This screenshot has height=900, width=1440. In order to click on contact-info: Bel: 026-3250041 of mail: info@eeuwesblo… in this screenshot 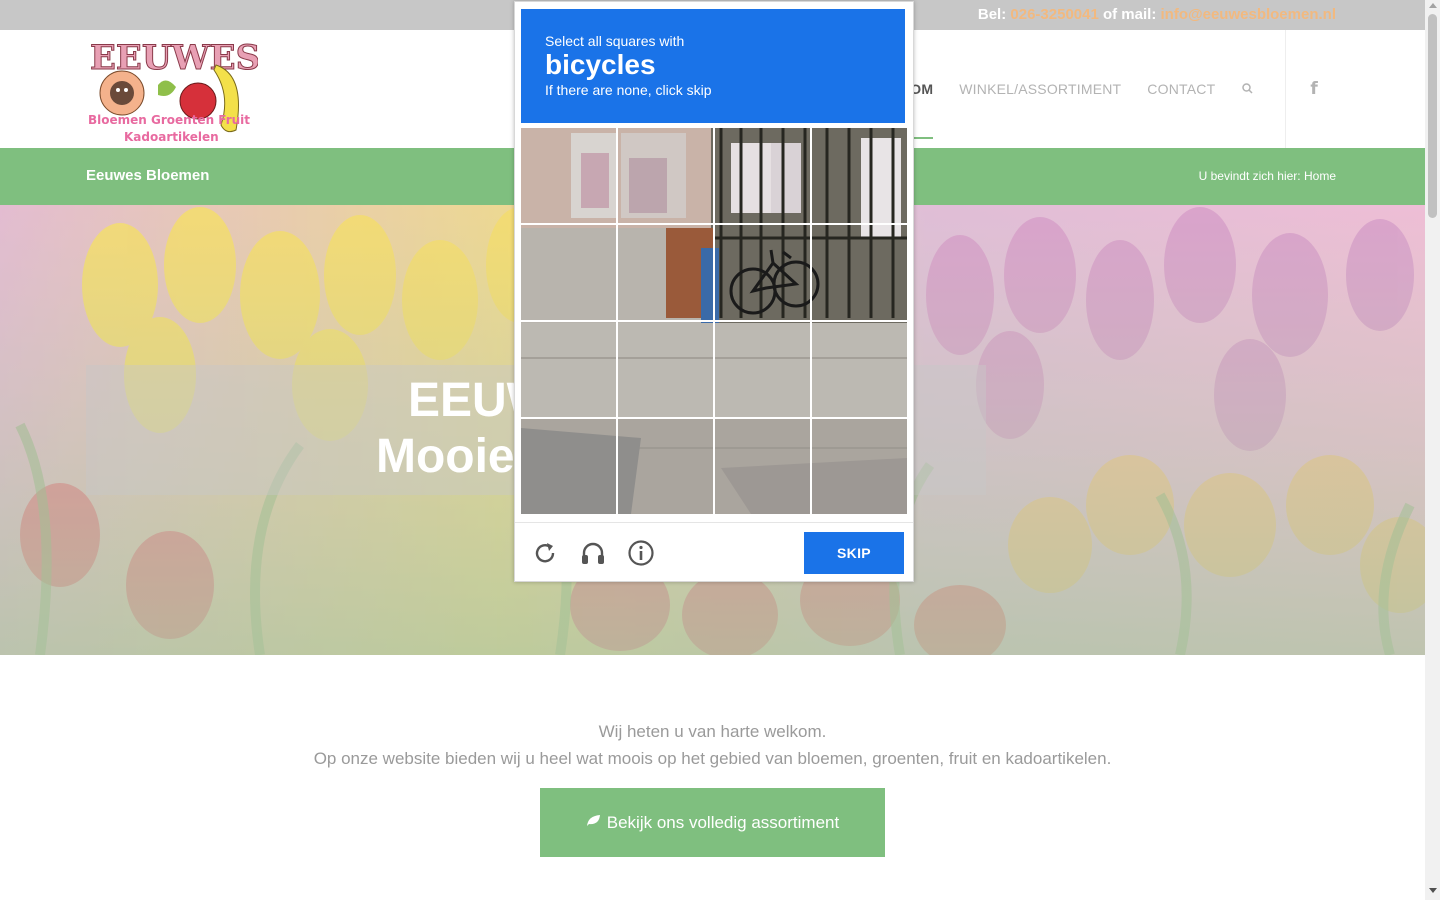, I will do `click(1157, 14)`.